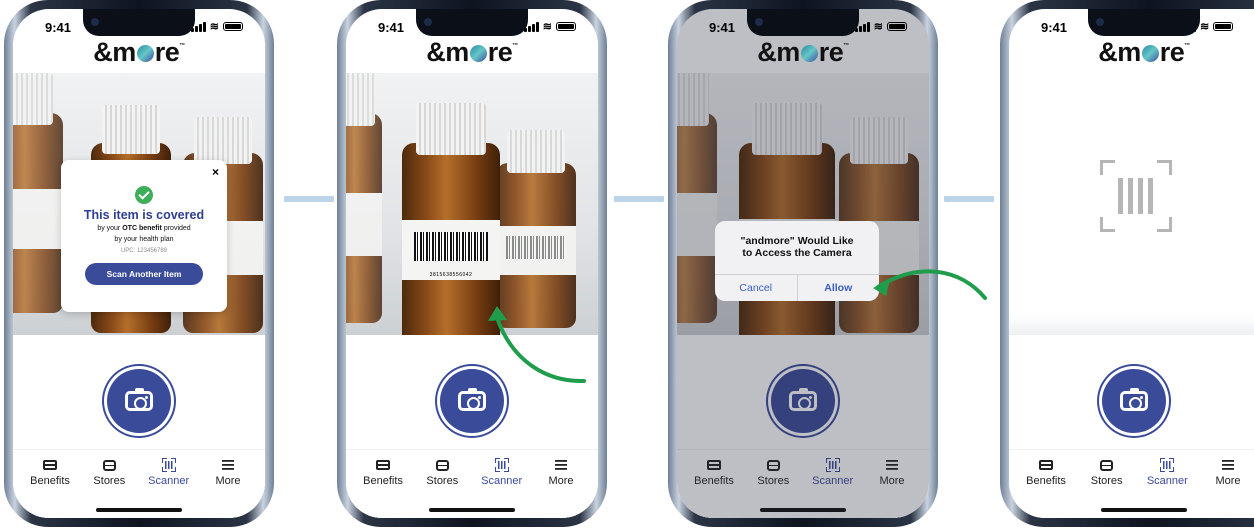  I want to click on upc-code: UPC: 123456789, so click(144, 251).